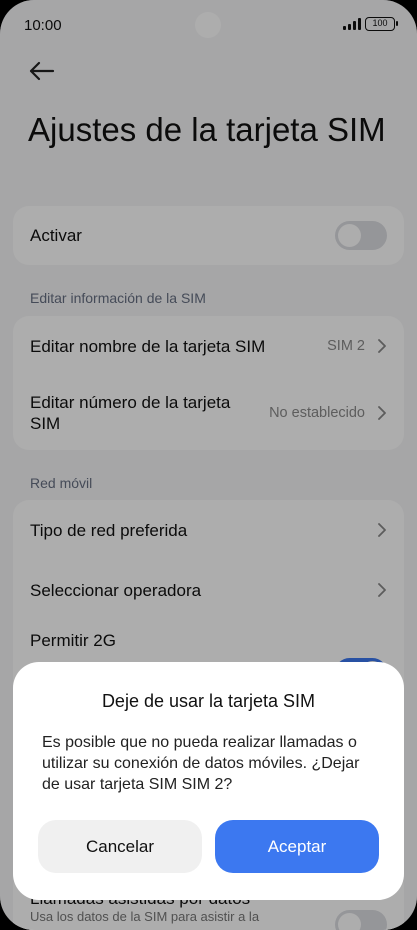 This screenshot has width=417, height=930. What do you see at coordinates (120, 846) in the screenshot?
I see `cancel-button: Cancelar` at bounding box center [120, 846].